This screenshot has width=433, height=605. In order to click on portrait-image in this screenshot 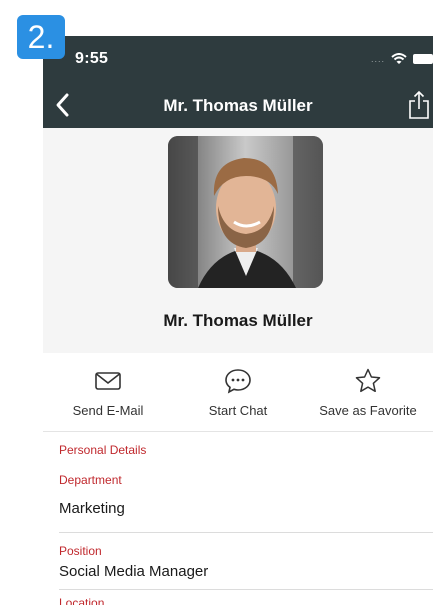, I will do `click(245, 212)`.